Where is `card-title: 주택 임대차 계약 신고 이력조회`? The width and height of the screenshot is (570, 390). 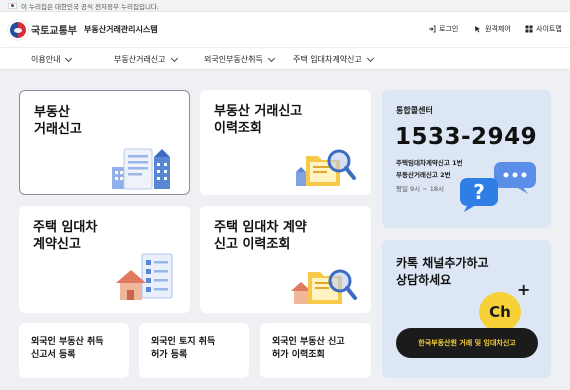
card-title: 주택 임대차 계약 신고 이력조회 is located at coordinates (260, 236).